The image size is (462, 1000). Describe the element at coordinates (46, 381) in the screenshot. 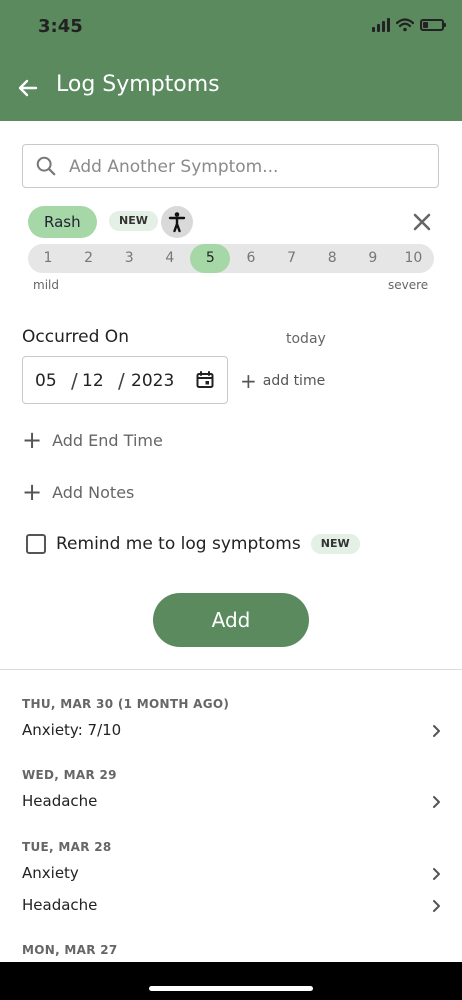

I see `date-month: 05` at that location.